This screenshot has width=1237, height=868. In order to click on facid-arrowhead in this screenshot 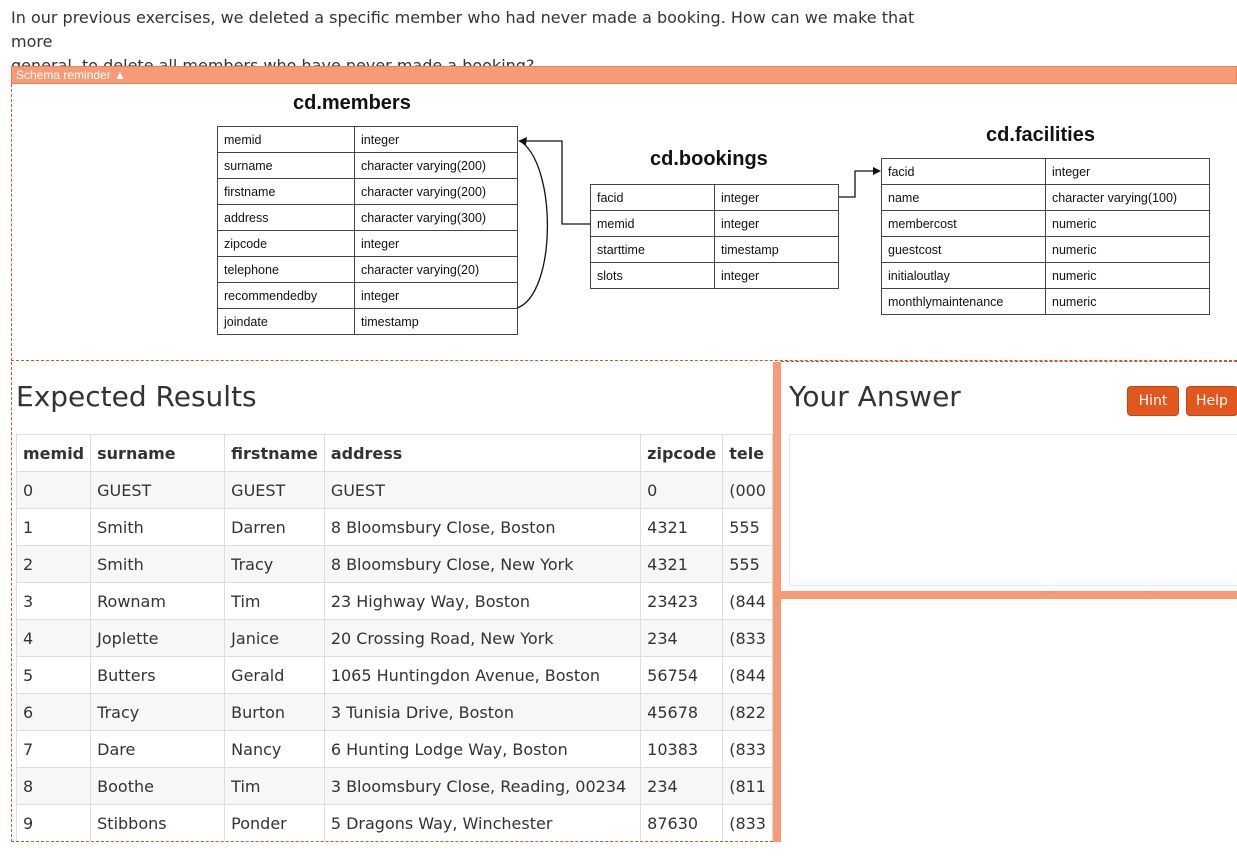, I will do `click(877, 171)`.